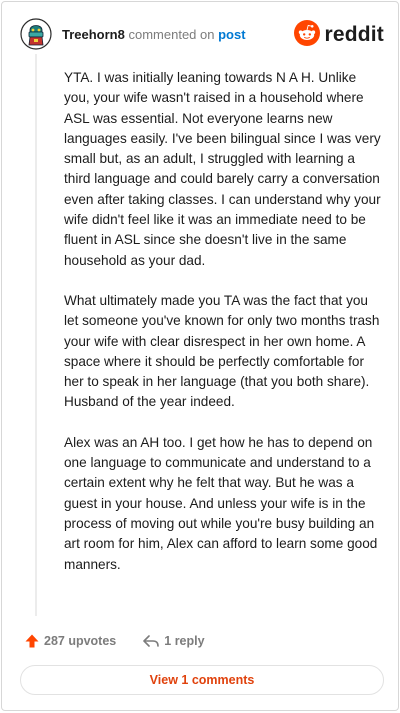  Describe the element at coordinates (151, 641) in the screenshot. I see `reply-arrow-icon` at that location.